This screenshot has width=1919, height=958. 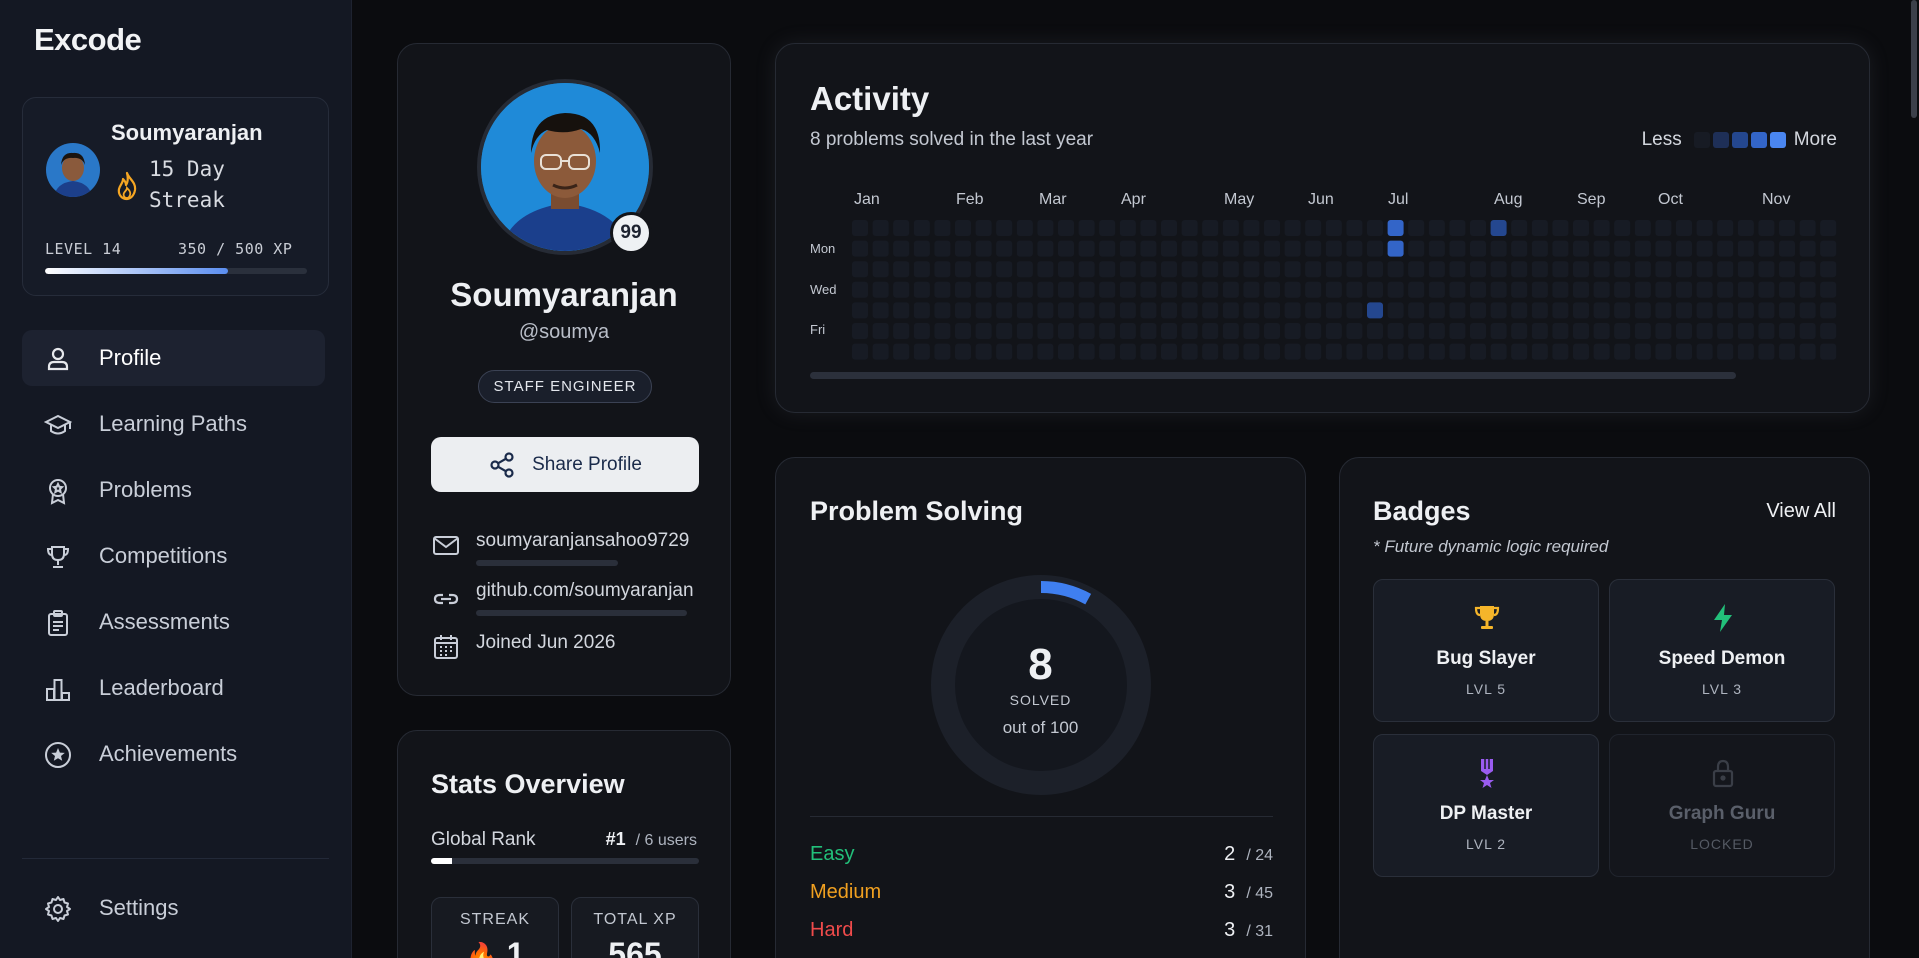 What do you see at coordinates (1914, 479) in the screenshot?
I see `page-scrollbar` at bounding box center [1914, 479].